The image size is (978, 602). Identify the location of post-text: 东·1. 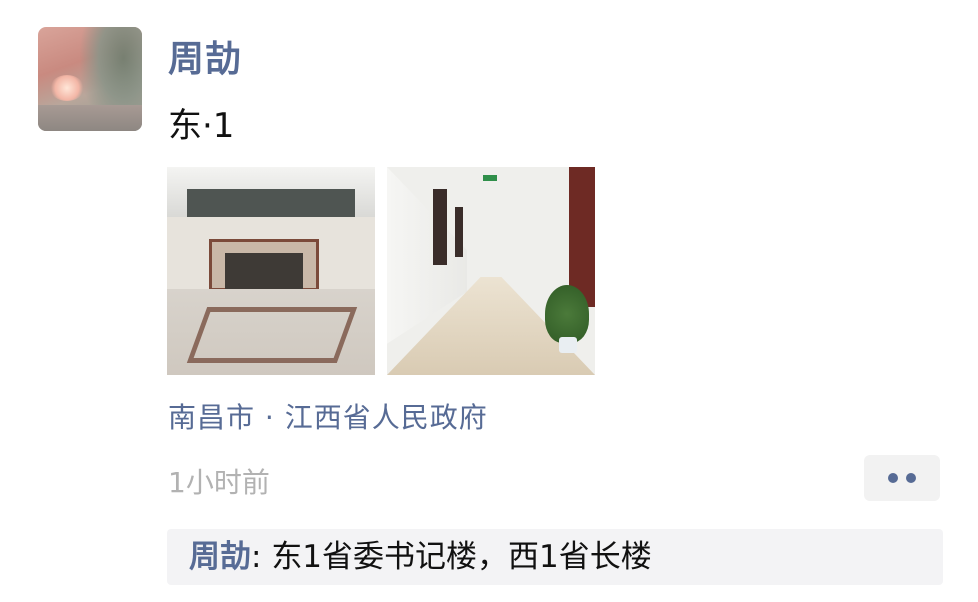
(201, 126).